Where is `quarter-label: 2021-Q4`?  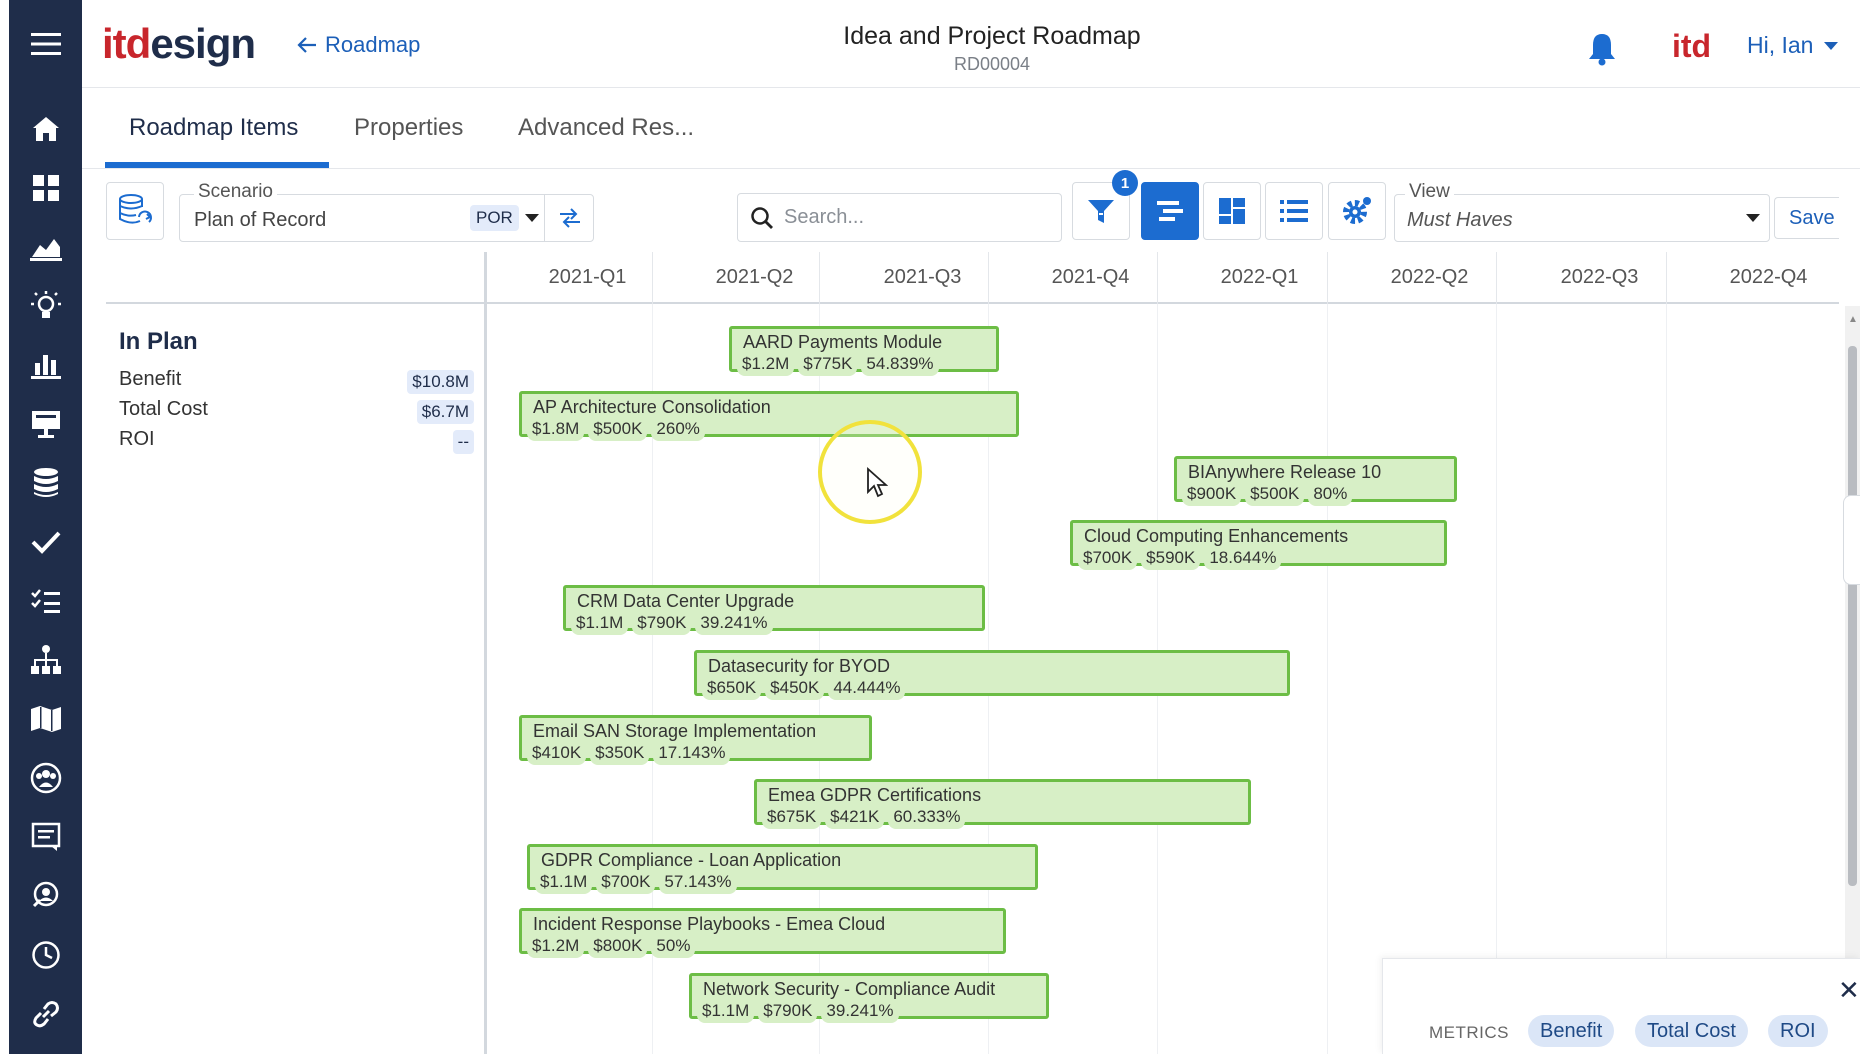 quarter-label: 2021-Q4 is located at coordinates (1090, 277).